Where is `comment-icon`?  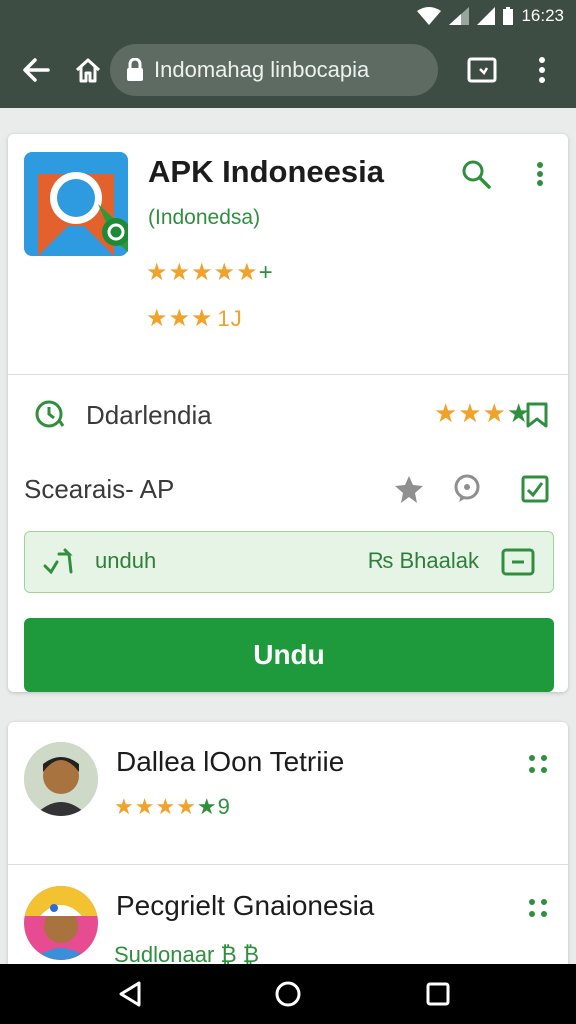
comment-icon is located at coordinates (467, 488).